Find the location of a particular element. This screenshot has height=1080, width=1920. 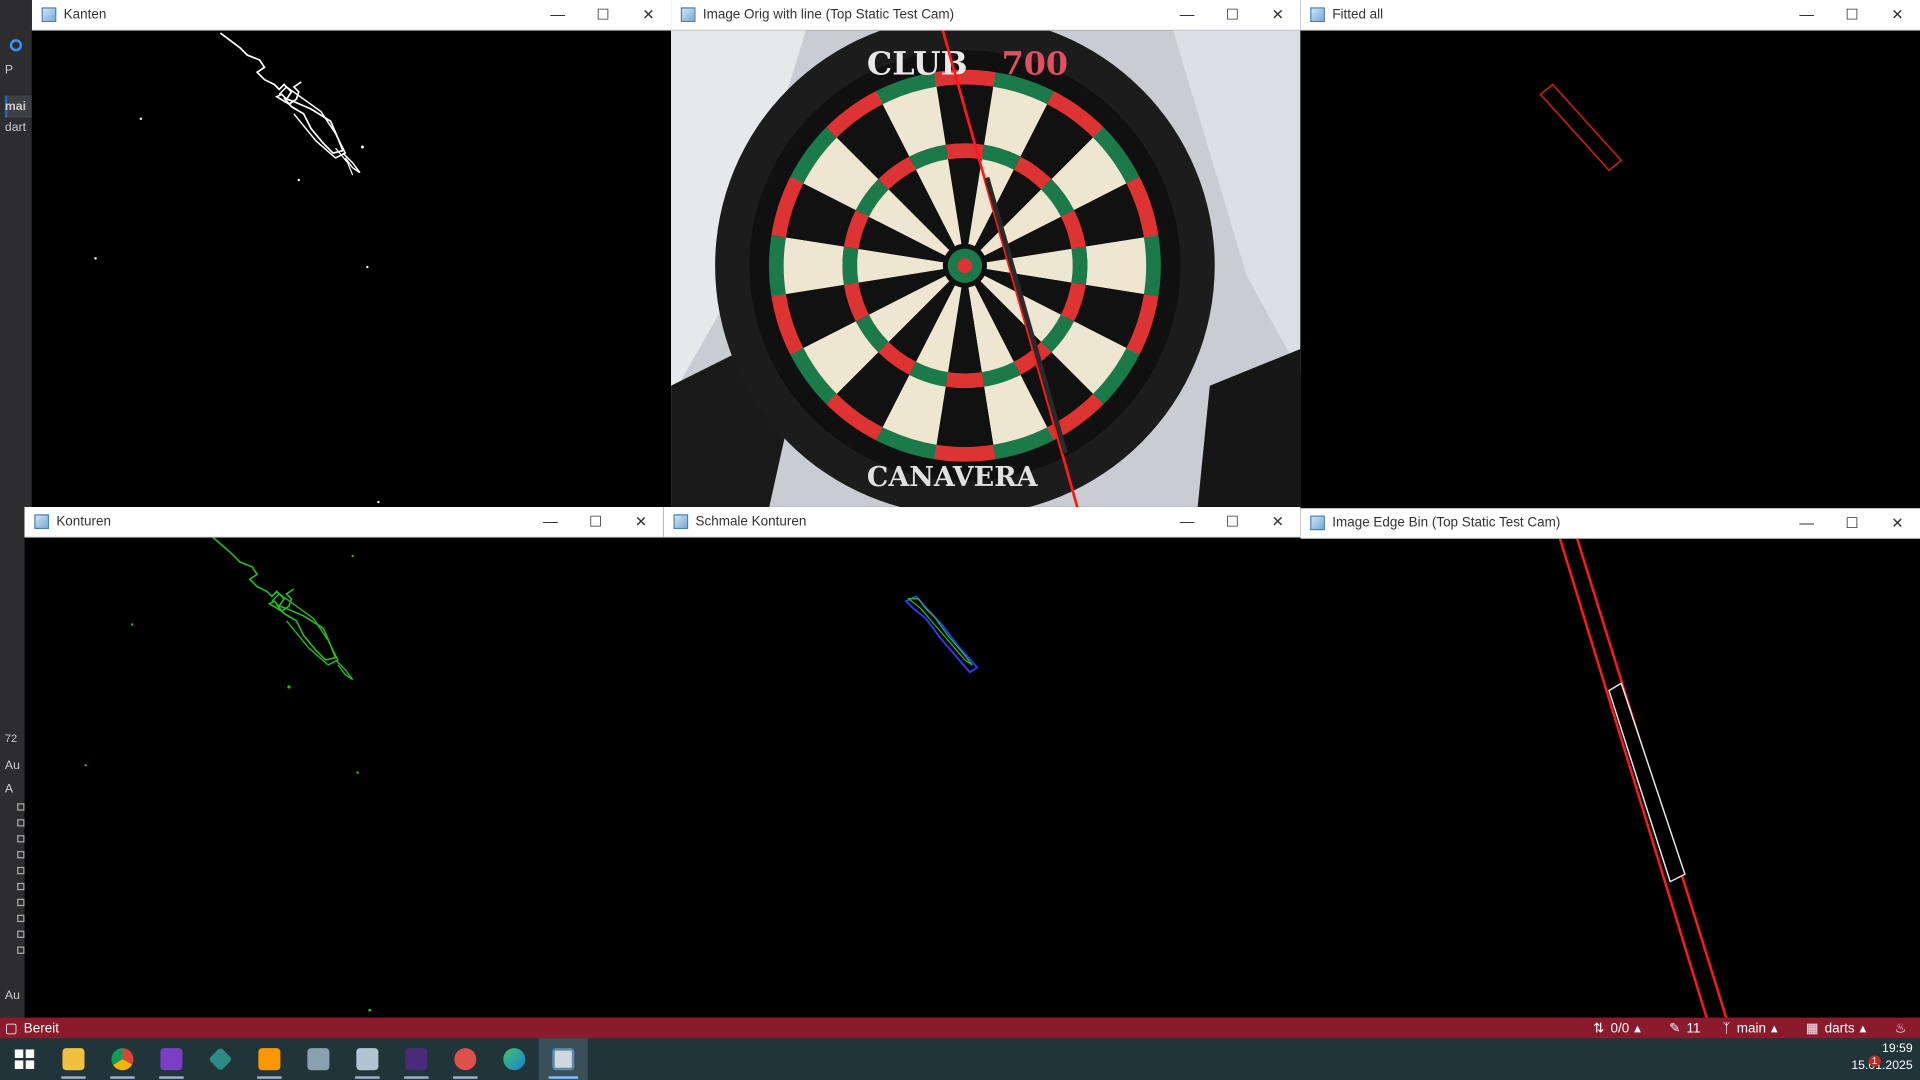

taskbar-sublime is located at coordinates (269, 1059).